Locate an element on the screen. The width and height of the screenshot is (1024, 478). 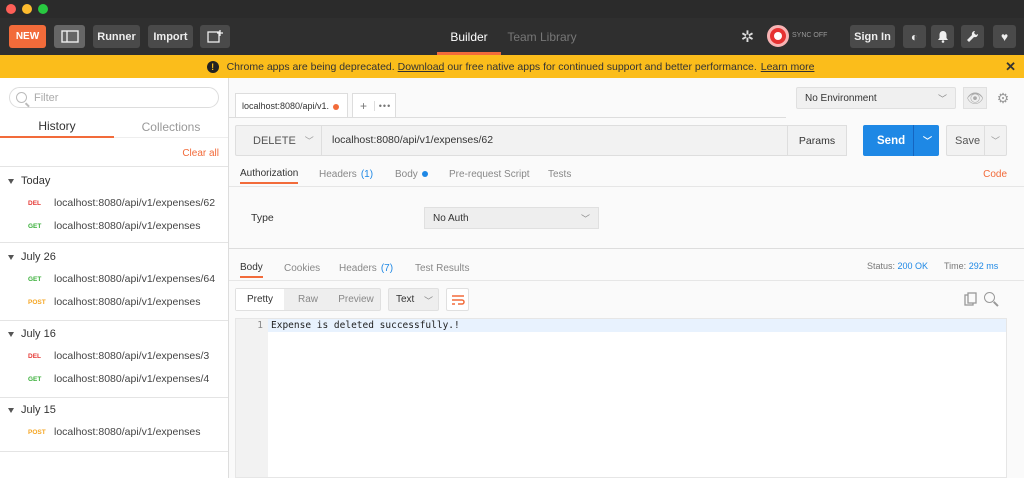
environment-value: No Environment is located at coordinates (841, 98).